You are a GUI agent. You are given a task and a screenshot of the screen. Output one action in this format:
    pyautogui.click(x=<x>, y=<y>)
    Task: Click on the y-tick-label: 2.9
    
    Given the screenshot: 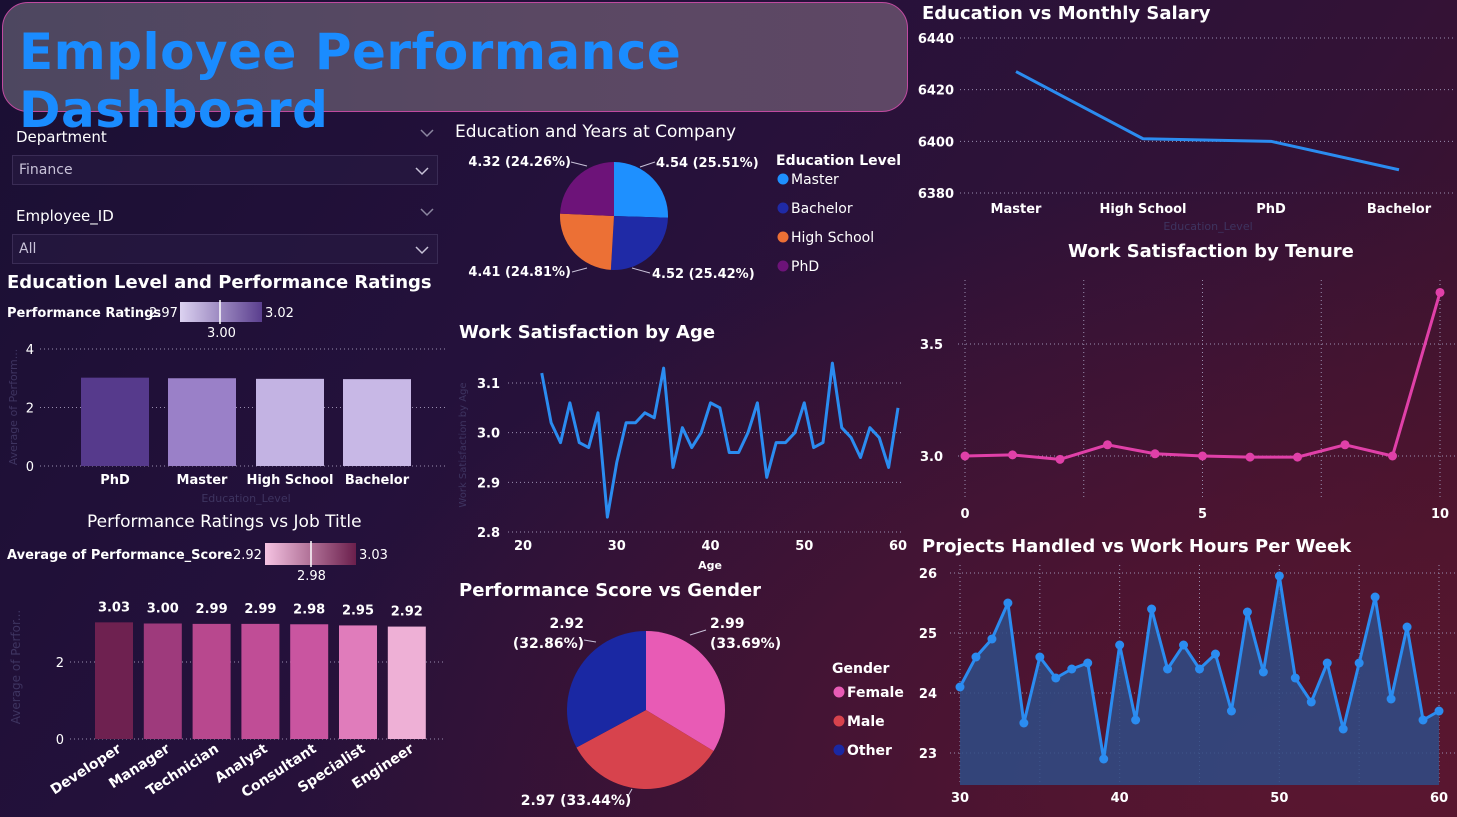 What is the action you would take?
    pyautogui.click(x=488, y=483)
    